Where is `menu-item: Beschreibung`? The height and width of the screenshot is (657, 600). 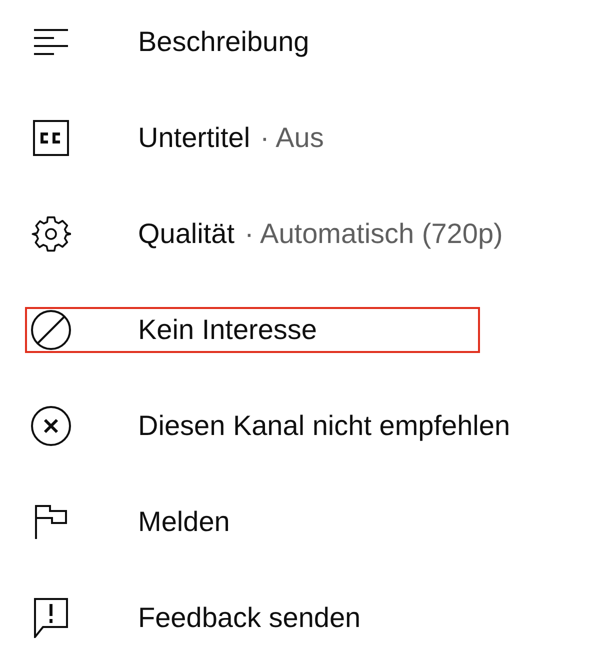
menu-item: Beschreibung is located at coordinates (224, 42).